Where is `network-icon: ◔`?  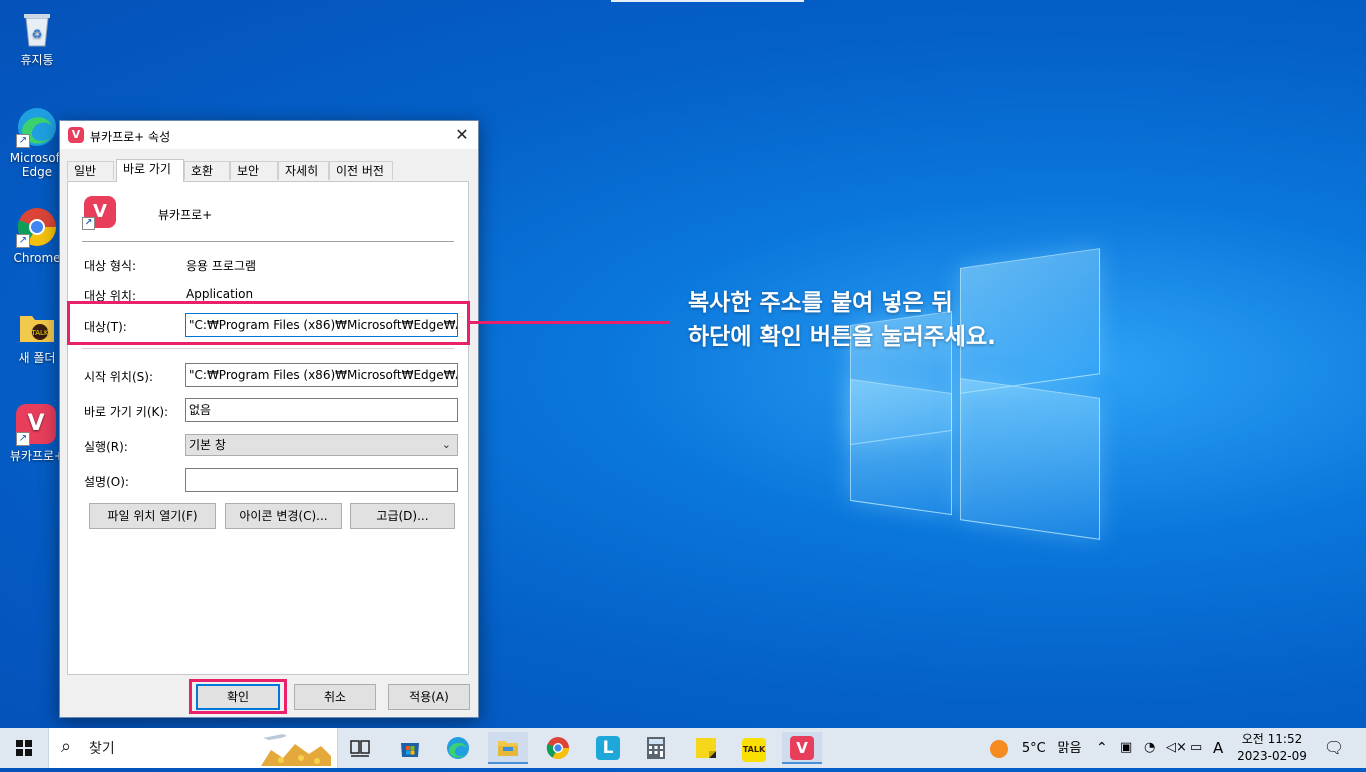 network-icon: ◔ is located at coordinates (1150, 747).